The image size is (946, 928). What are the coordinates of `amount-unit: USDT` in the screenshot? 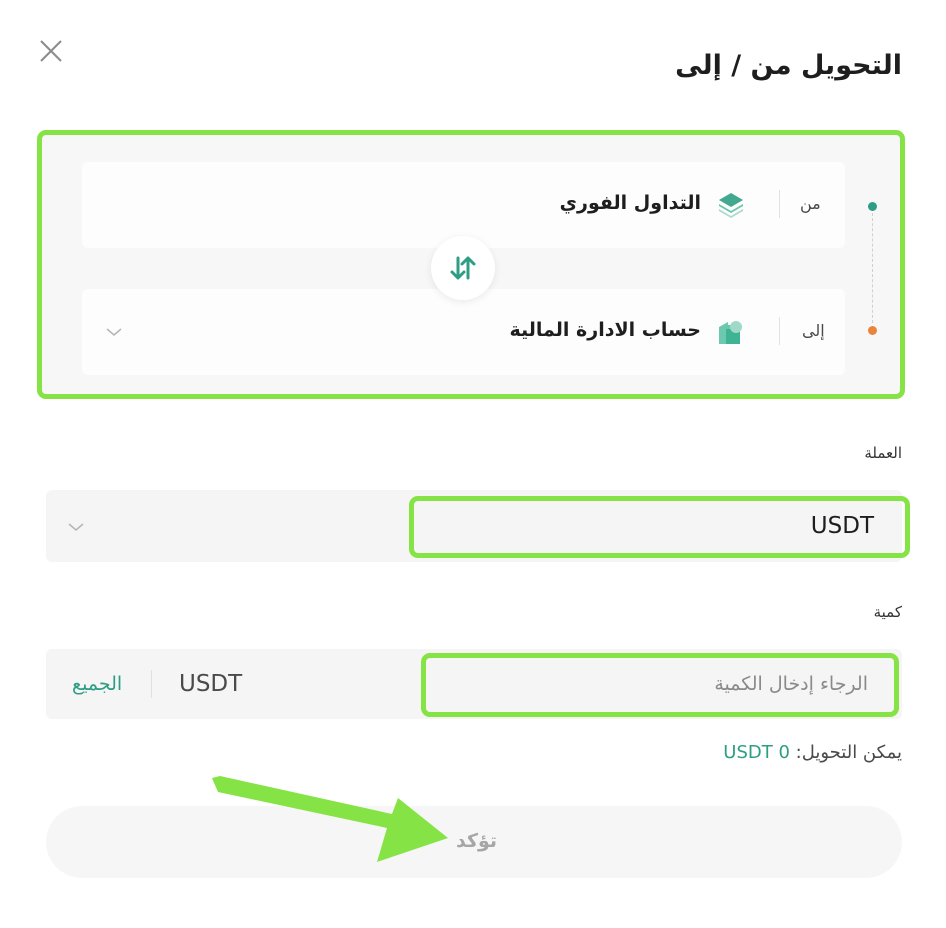 It's located at (211, 684).